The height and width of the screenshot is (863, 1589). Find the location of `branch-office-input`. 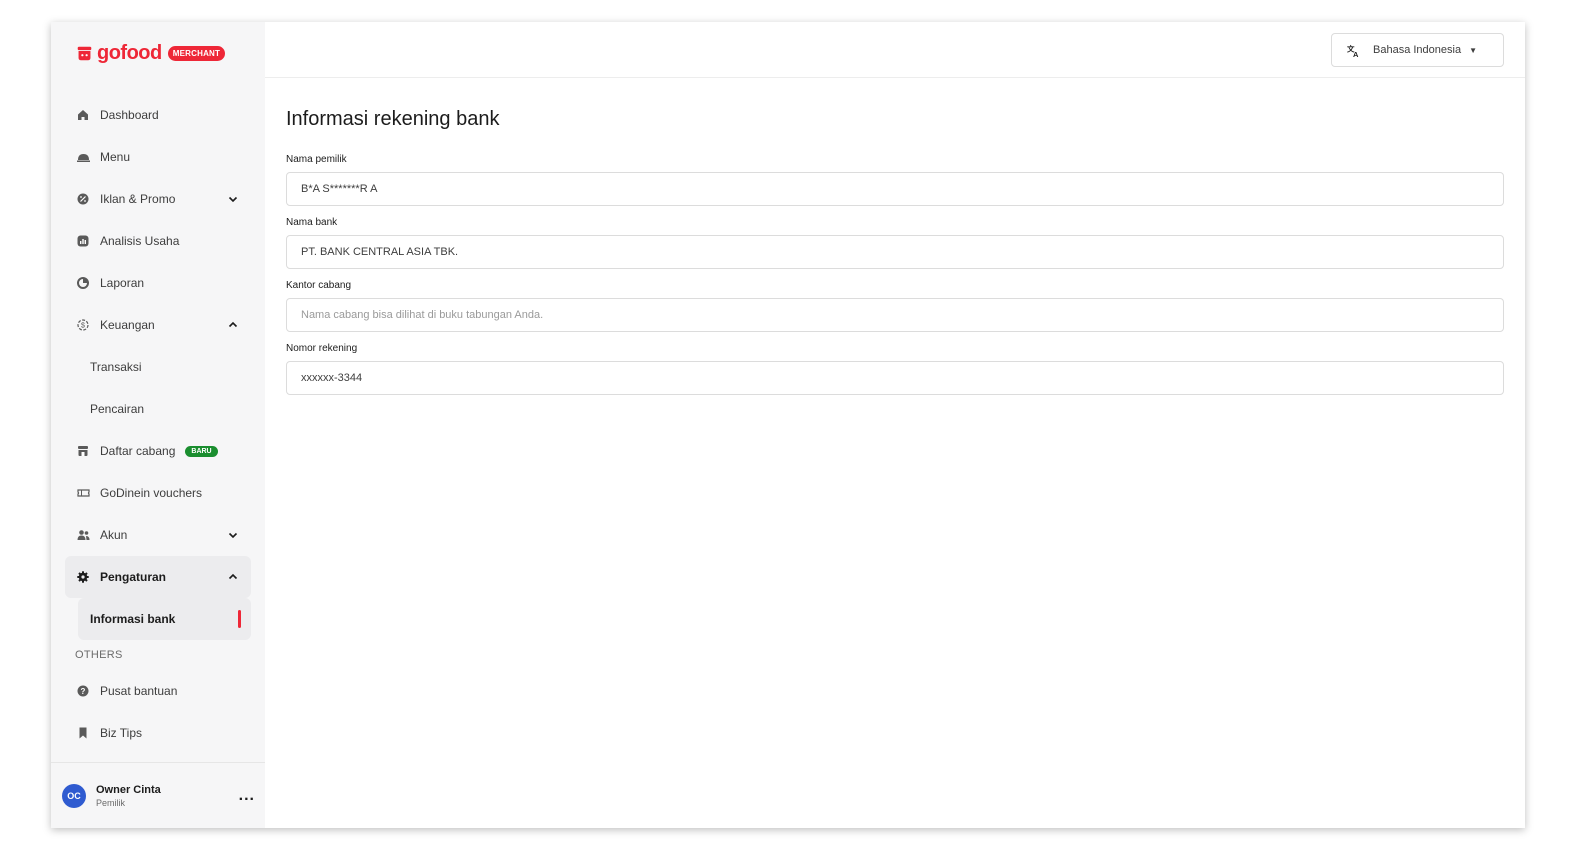

branch-office-input is located at coordinates (895, 315).